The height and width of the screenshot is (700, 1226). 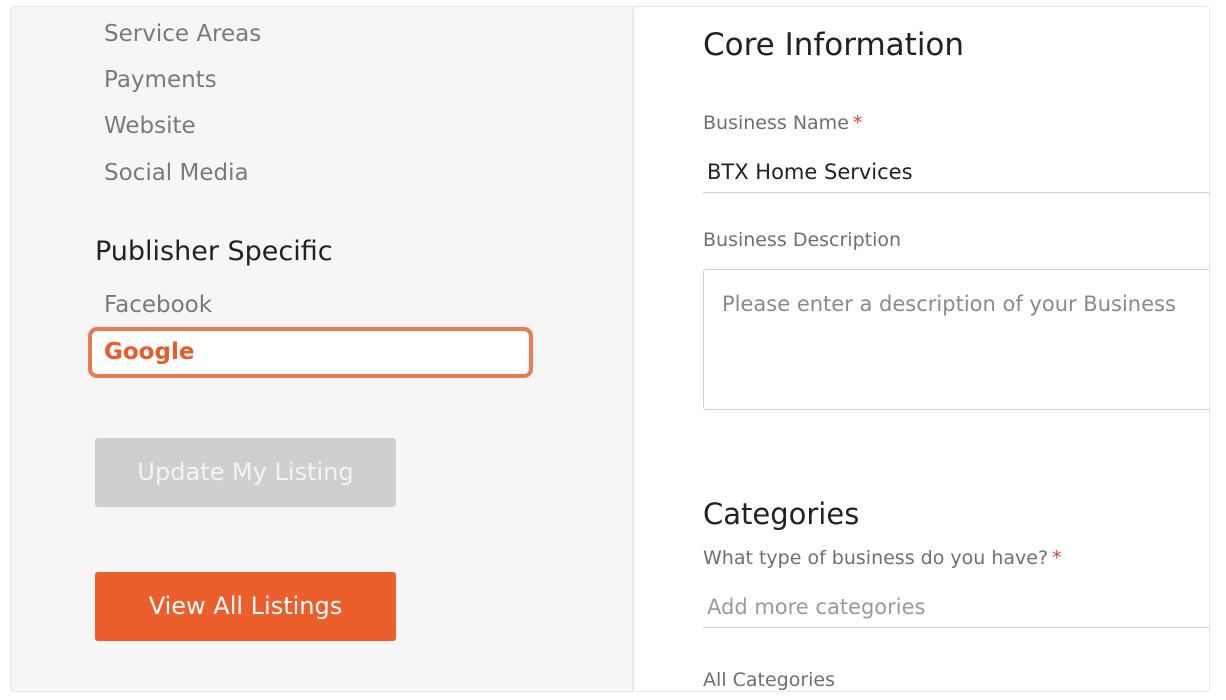 What do you see at coordinates (160, 80) in the screenshot?
I see `sidebar-item-payments: Payments` at bounding box center [160, 80].